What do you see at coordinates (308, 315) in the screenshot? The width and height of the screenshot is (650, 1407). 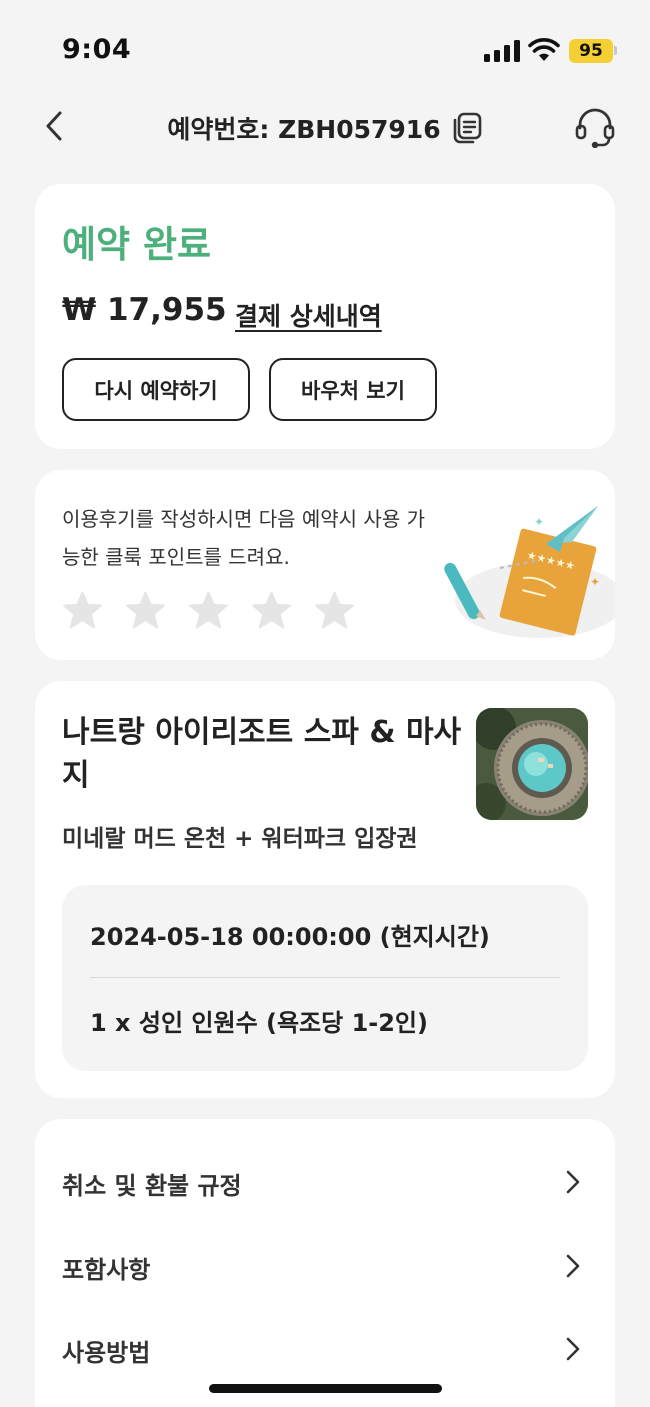 I see `payment-detail-link: 결제 상세내역` at bounding box center [308, 315].